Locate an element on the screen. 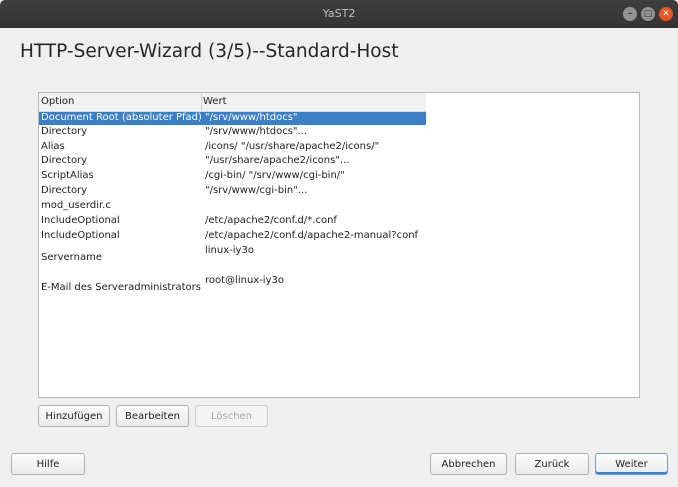  row-option: ScriptAlias is located at coordinates (67, 175).